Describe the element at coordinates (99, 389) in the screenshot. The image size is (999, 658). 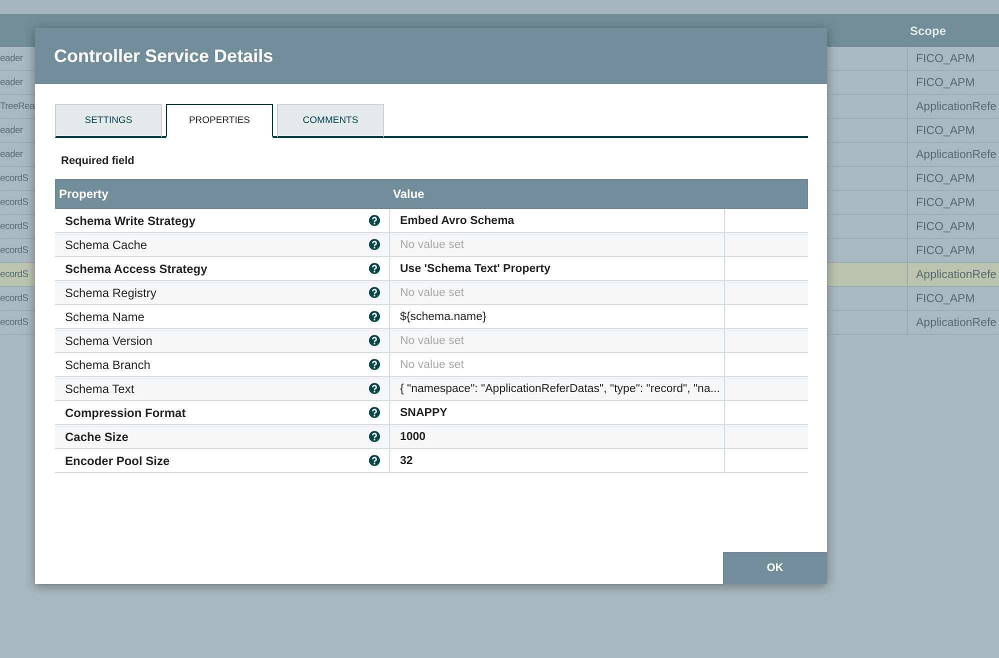
I see `property-name: Schema Text` at that location.